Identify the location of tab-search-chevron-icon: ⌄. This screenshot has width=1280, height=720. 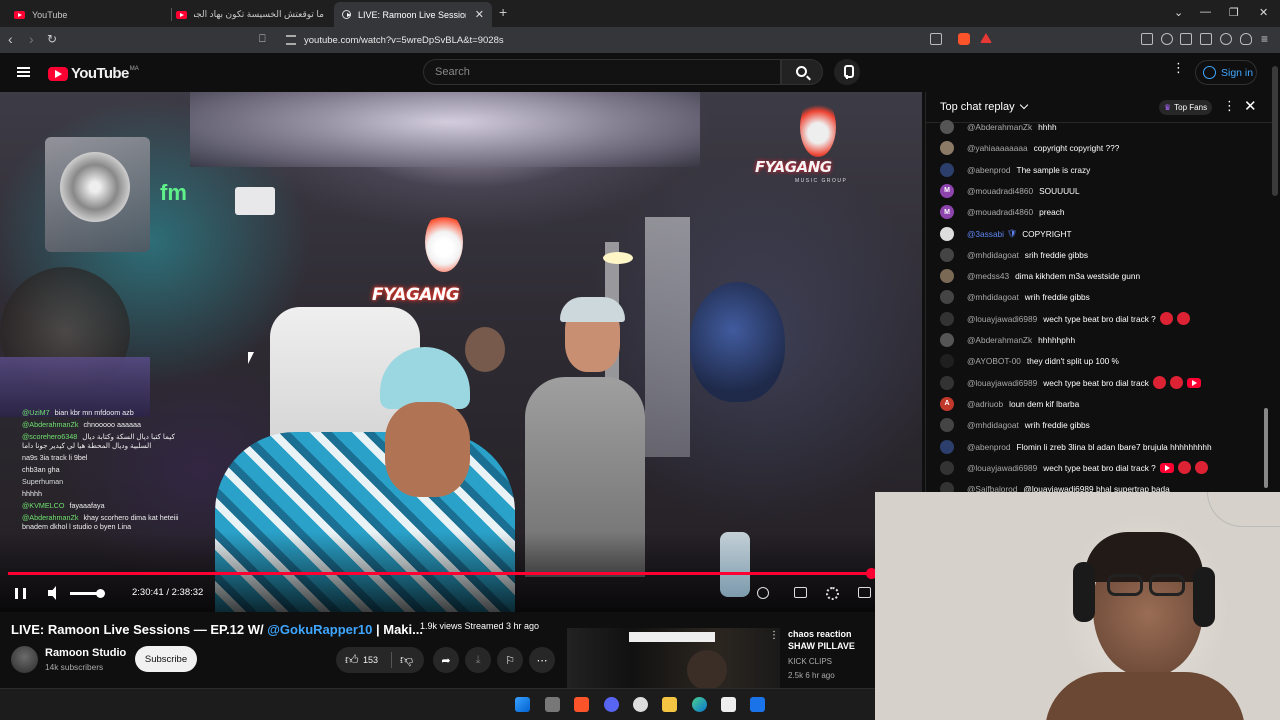
(1178, 12).